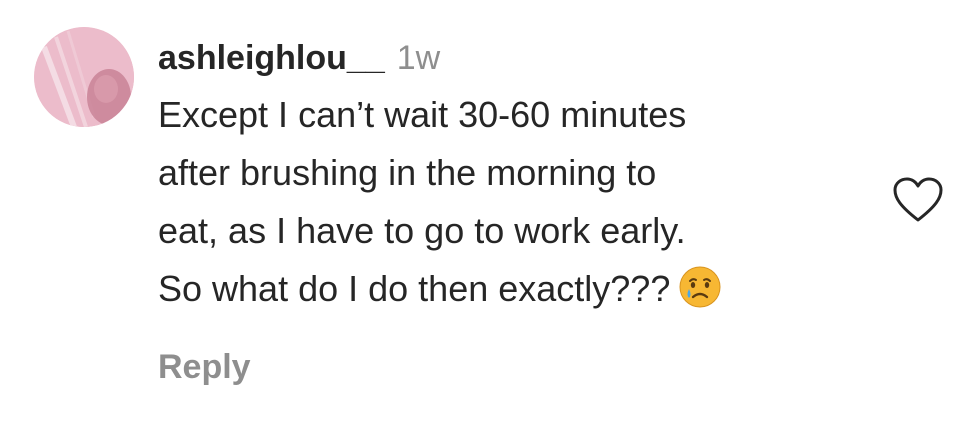  Describe the element at coordinates (204, 367) in the screenshot. I see `reply-button: Reply` at that location.